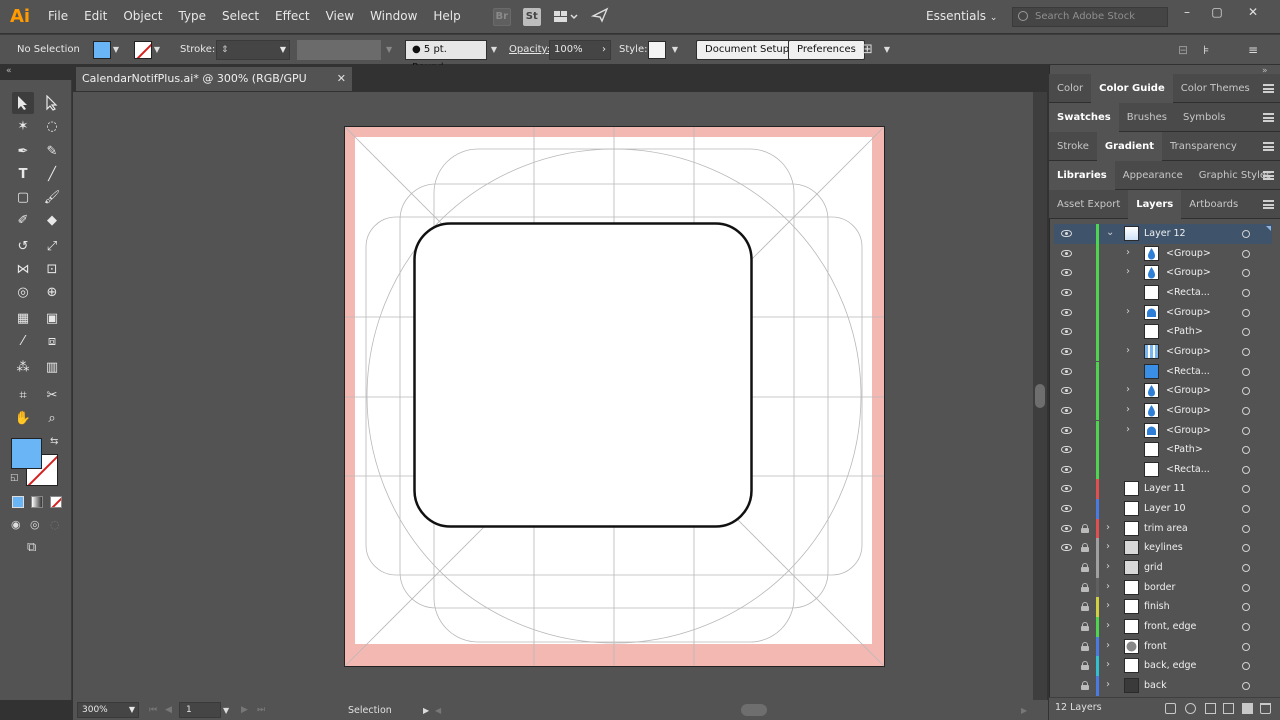  What do you see at coordinates (31, 547) in the screenshot?
I see `screen-mode-icon: ⧉` at bounding box center [31, 547].